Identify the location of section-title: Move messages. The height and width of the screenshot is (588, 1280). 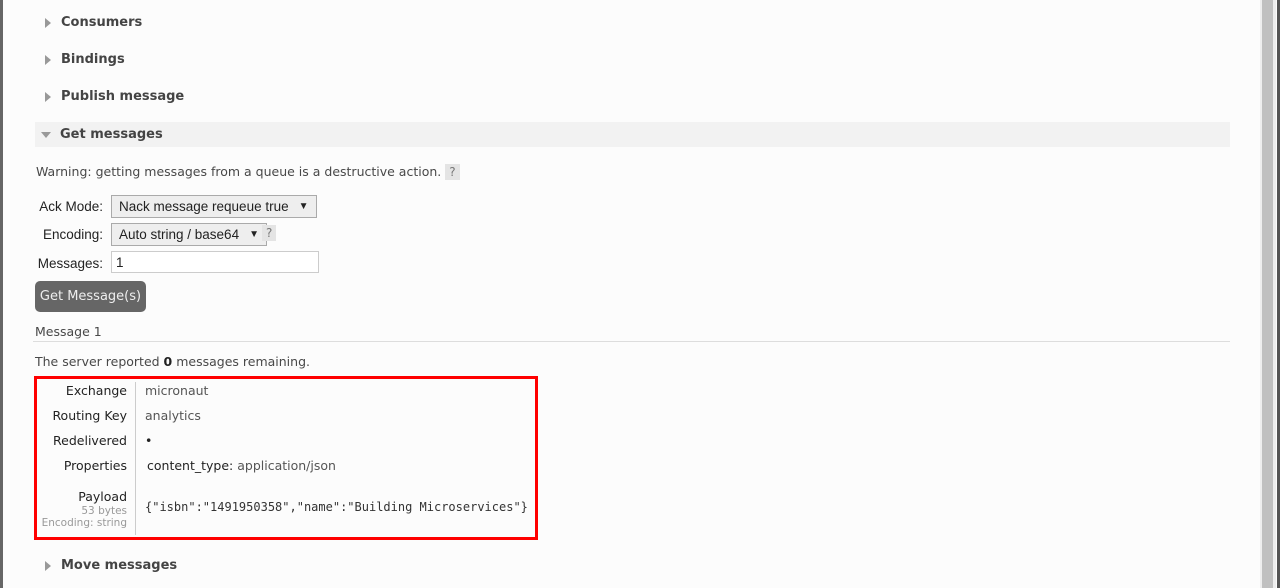
(119, 565).